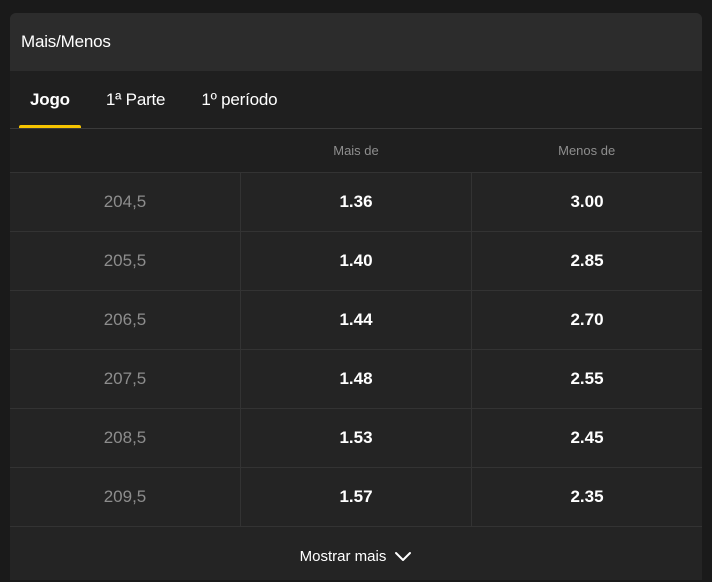  What do you see at coordinates (403, 556) in the screenshot?
I see `chevron-down-icon` at bounding box center [403, 556].